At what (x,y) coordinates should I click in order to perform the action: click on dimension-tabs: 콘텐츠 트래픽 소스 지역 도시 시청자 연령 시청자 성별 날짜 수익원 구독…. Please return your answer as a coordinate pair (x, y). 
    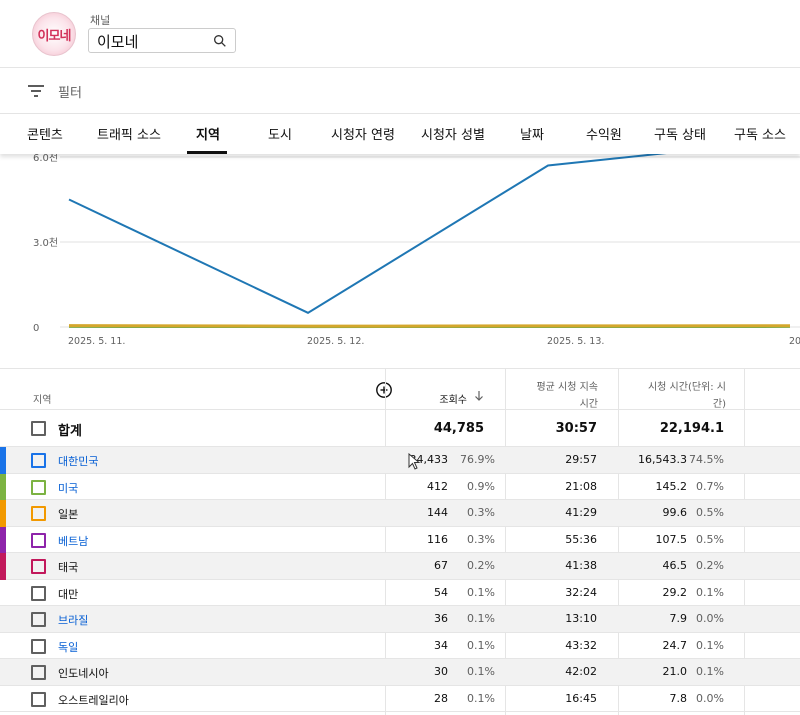
    Looking at the image, I should click on (400, 134).